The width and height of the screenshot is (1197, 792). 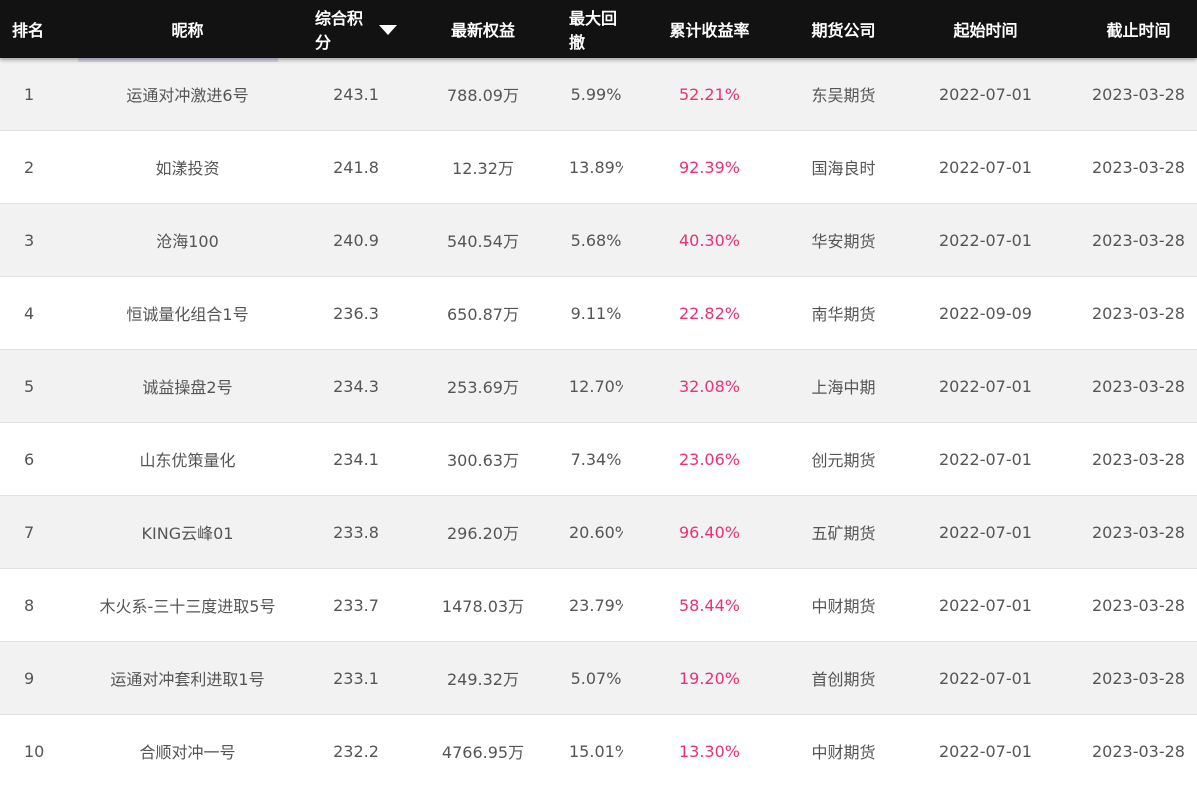 What do you see at coordinates (483, 679) in the screenshot?
I see `equity-cell: 249.32万` at bounding box center [483, 679].